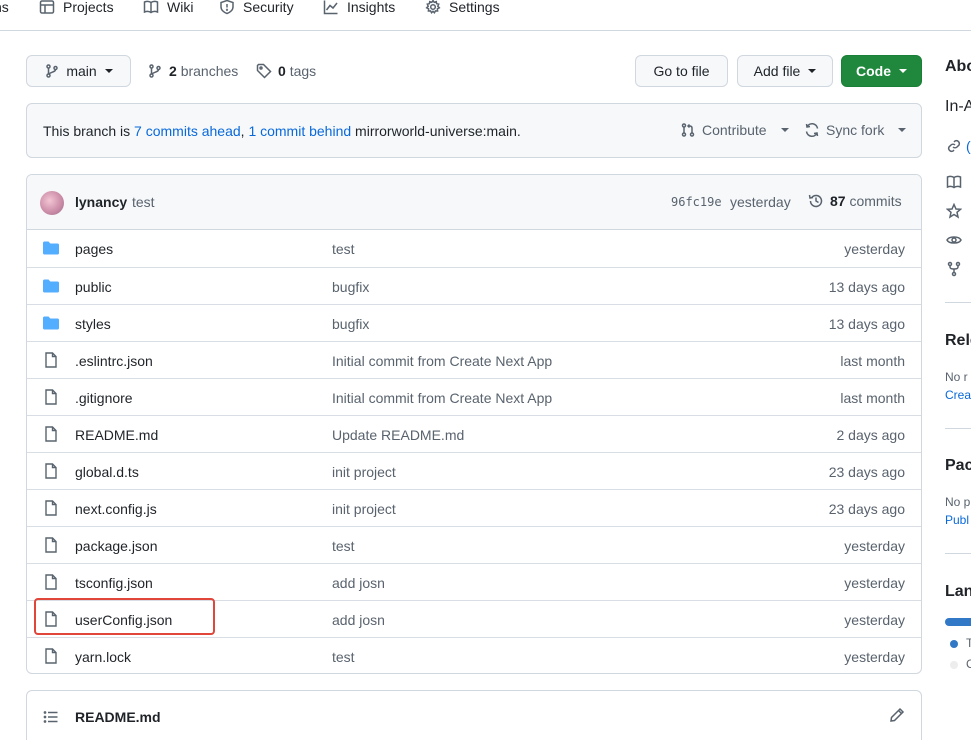 The width and height of the screenshot is (971, 740). I want to click on file-name-link: package.json, so click(116, 546).